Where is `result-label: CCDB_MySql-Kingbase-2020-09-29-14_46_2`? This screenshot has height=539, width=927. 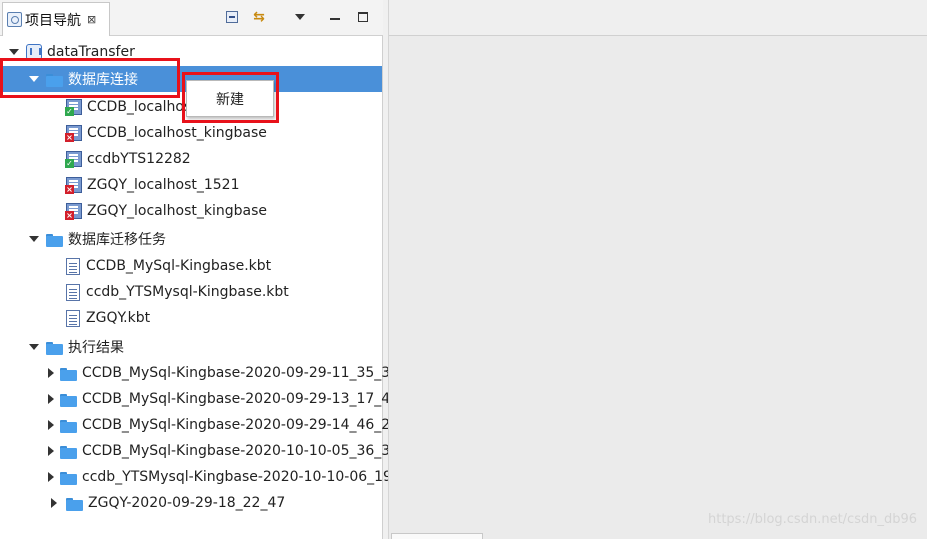
result-label: CCDB_MySql-Kingbase-2020-09-29-14_46_2 is located at coordinates (236, 425).